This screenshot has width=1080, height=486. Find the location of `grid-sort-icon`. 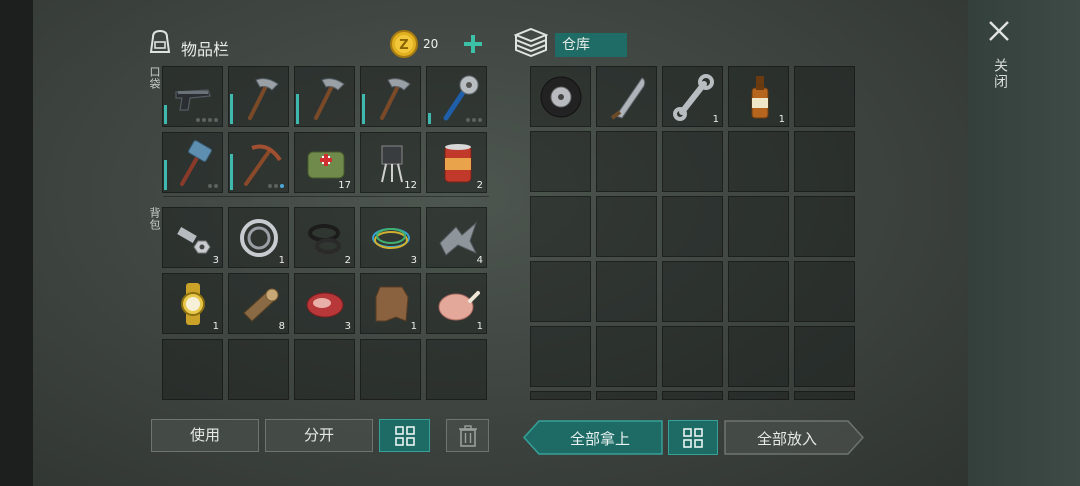

grid-sort-icon is located at coordinates (693, 438).